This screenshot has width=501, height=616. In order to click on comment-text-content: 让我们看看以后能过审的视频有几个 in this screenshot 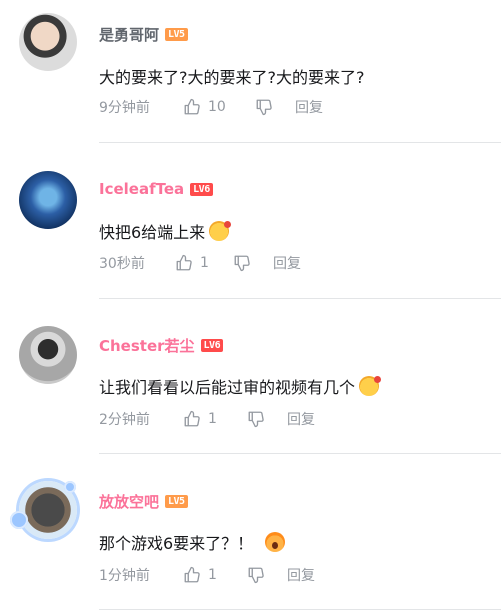, I will do `click(227, 387)`.